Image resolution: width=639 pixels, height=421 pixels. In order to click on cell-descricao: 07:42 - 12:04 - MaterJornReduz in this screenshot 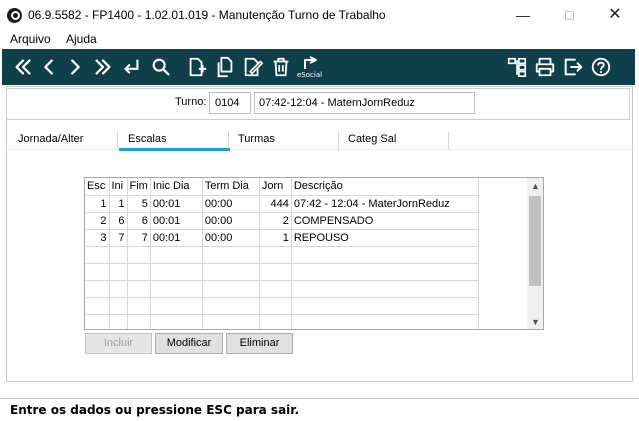, I will do `click(385, 204)`.